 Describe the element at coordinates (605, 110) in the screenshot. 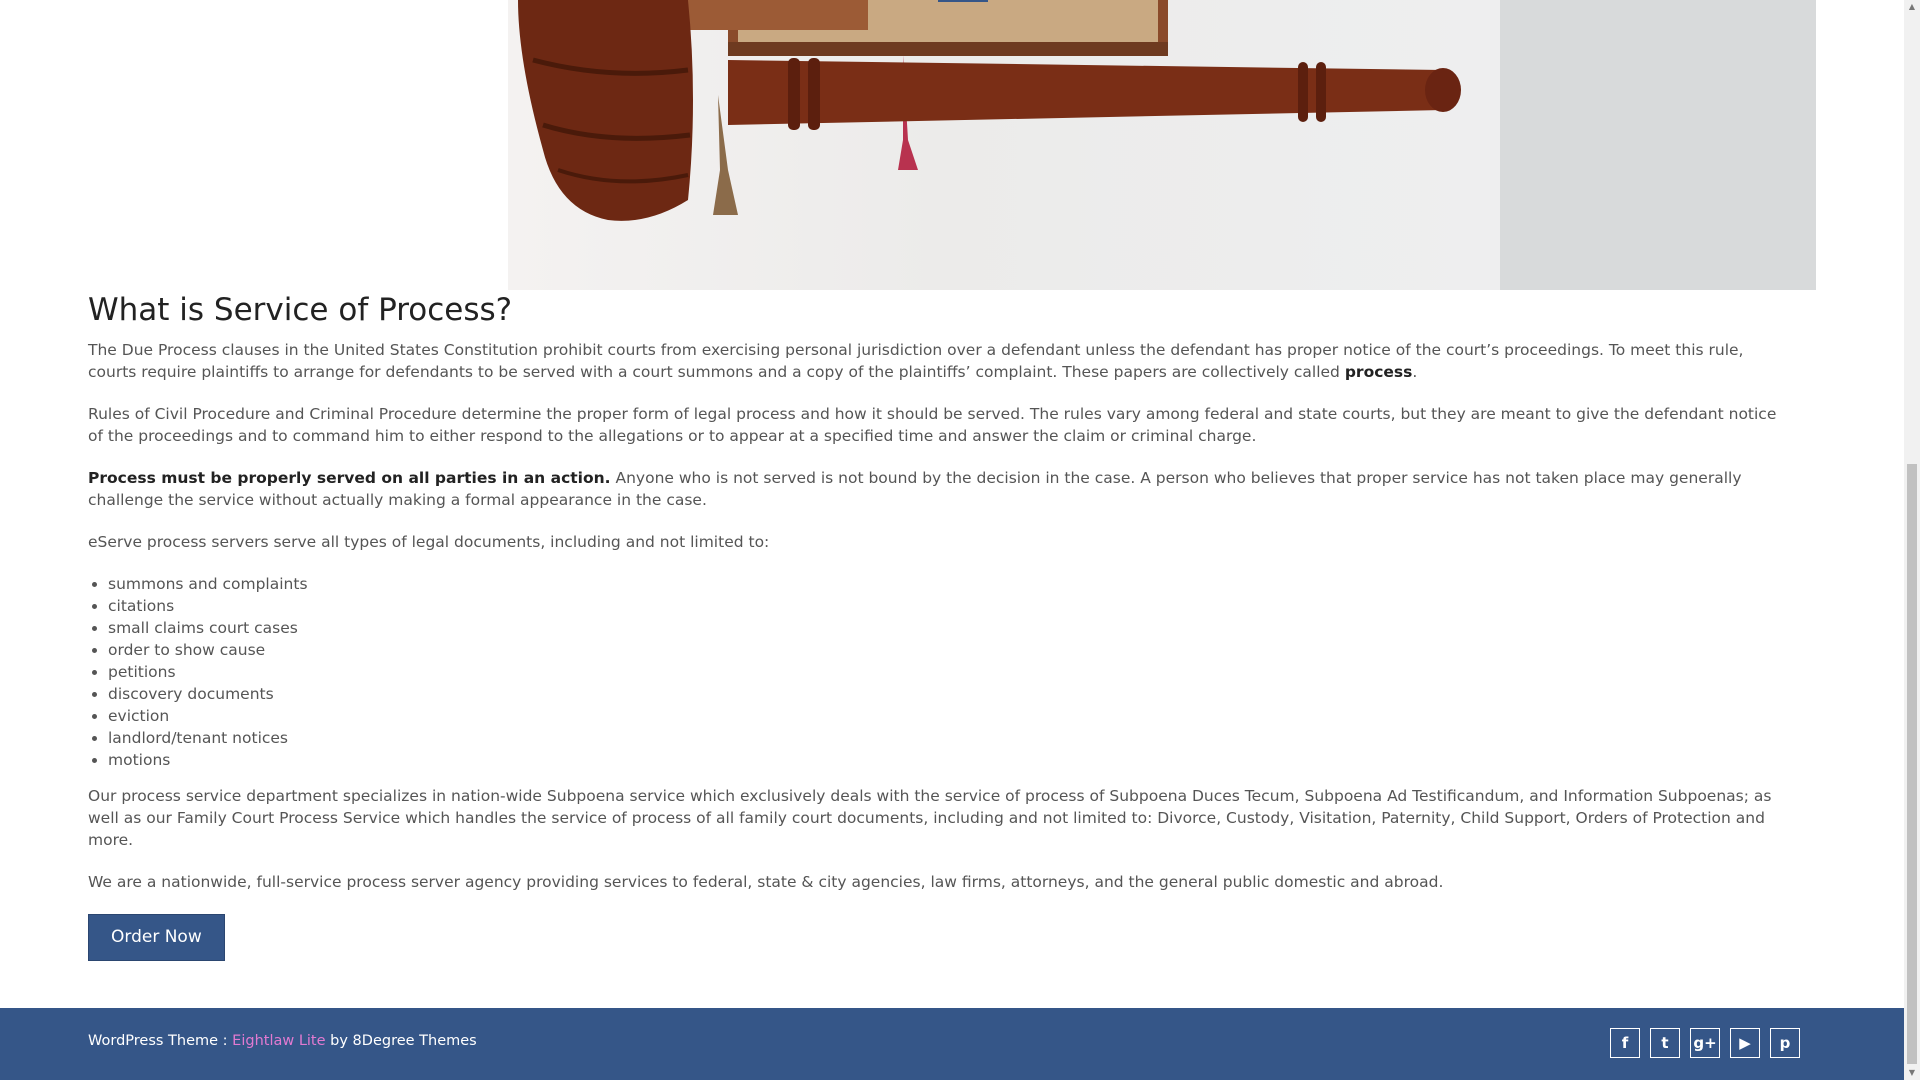

I see `gavel-head` at that location.